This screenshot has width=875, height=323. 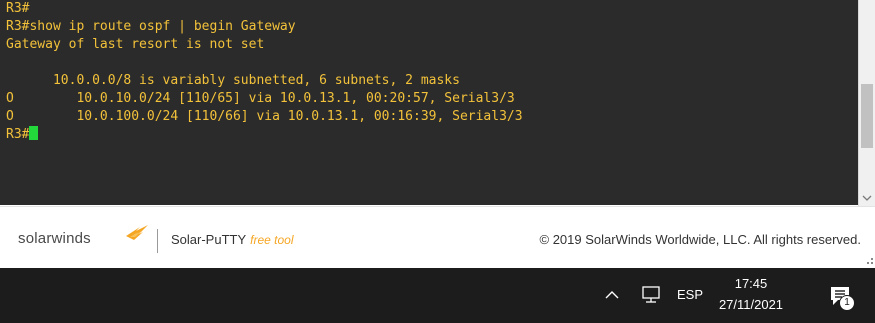 I want to click on chevron-up-icon, so click(x=612, y=295).